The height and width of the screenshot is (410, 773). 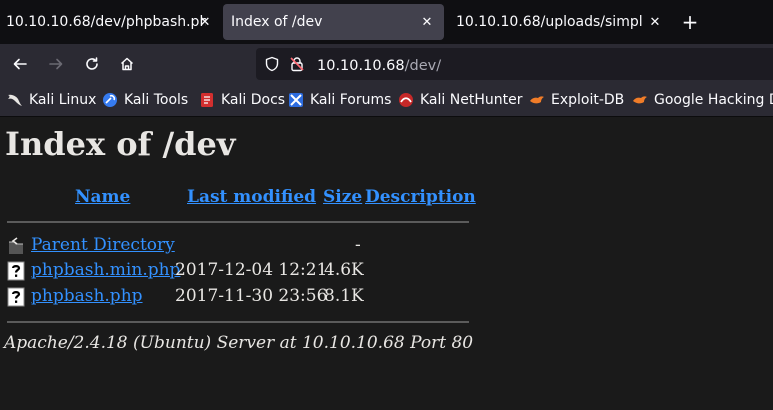 What do you see at coordinates (358, 245) in the screenshot?
I see `file-size: -` at bounding box center [358, 245].